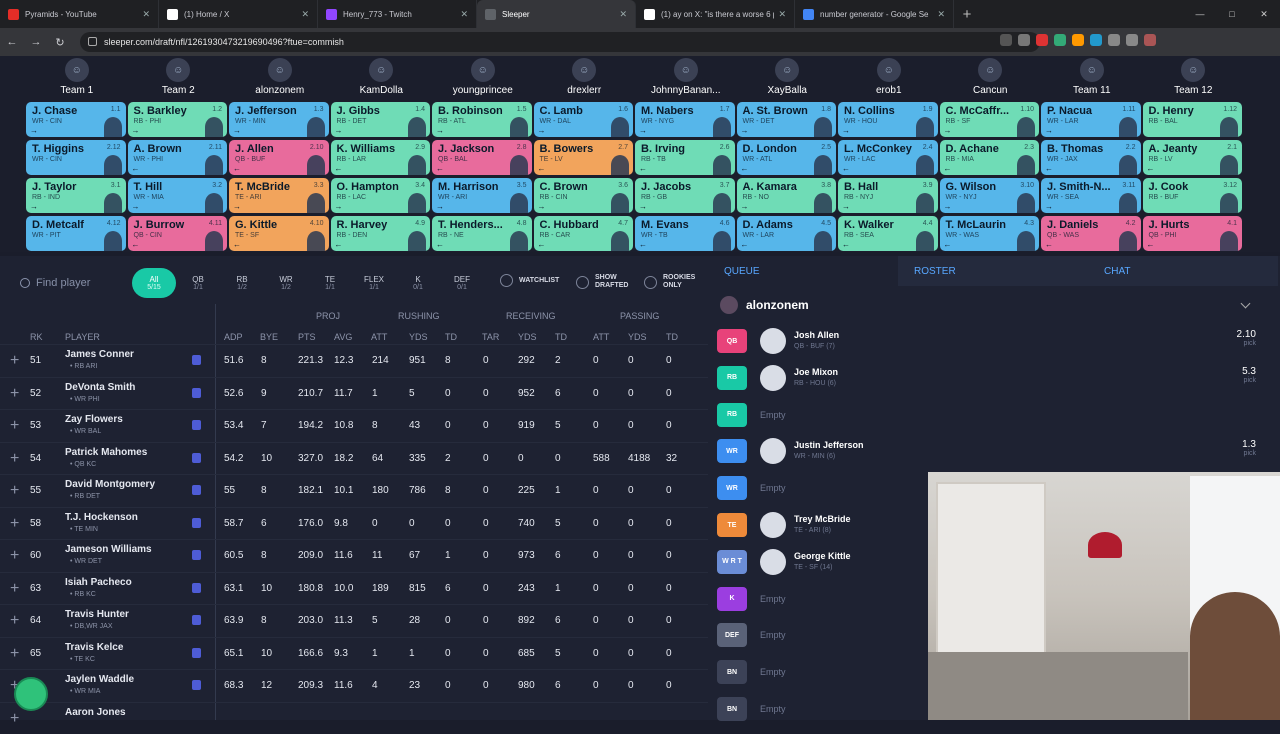 The width and height of the screenshot is (1280, 734). I want to click on team-header: ☺KamDolla, so click(382, 77).